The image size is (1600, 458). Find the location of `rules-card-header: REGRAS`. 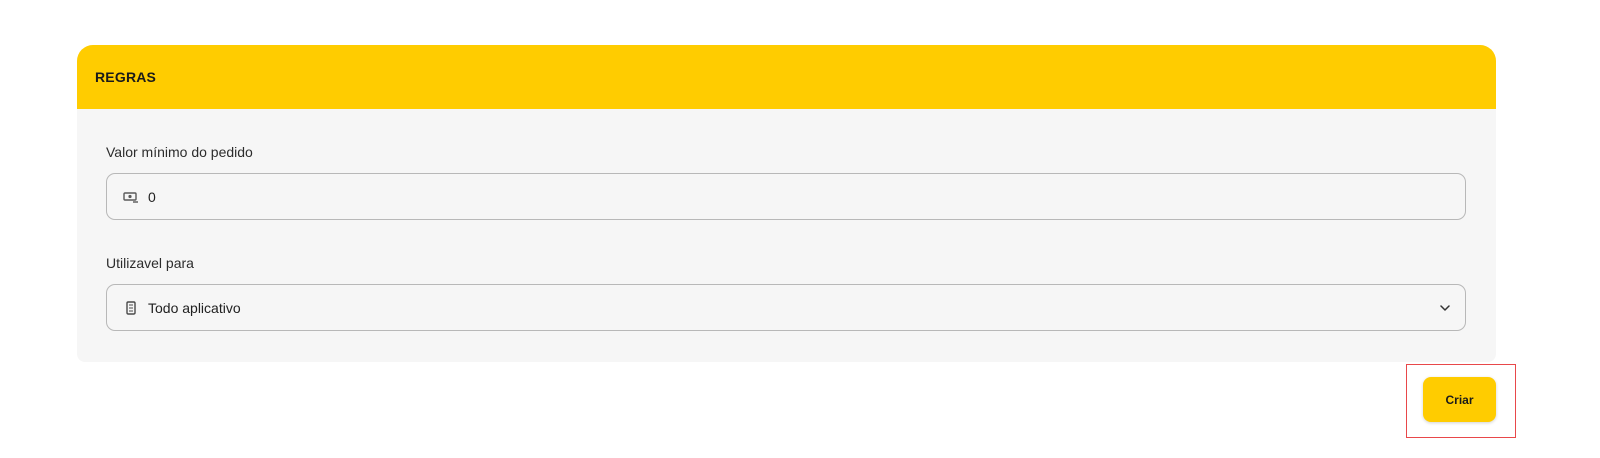

rules-card-header: REGRAS is located at coordinates (786, 77).